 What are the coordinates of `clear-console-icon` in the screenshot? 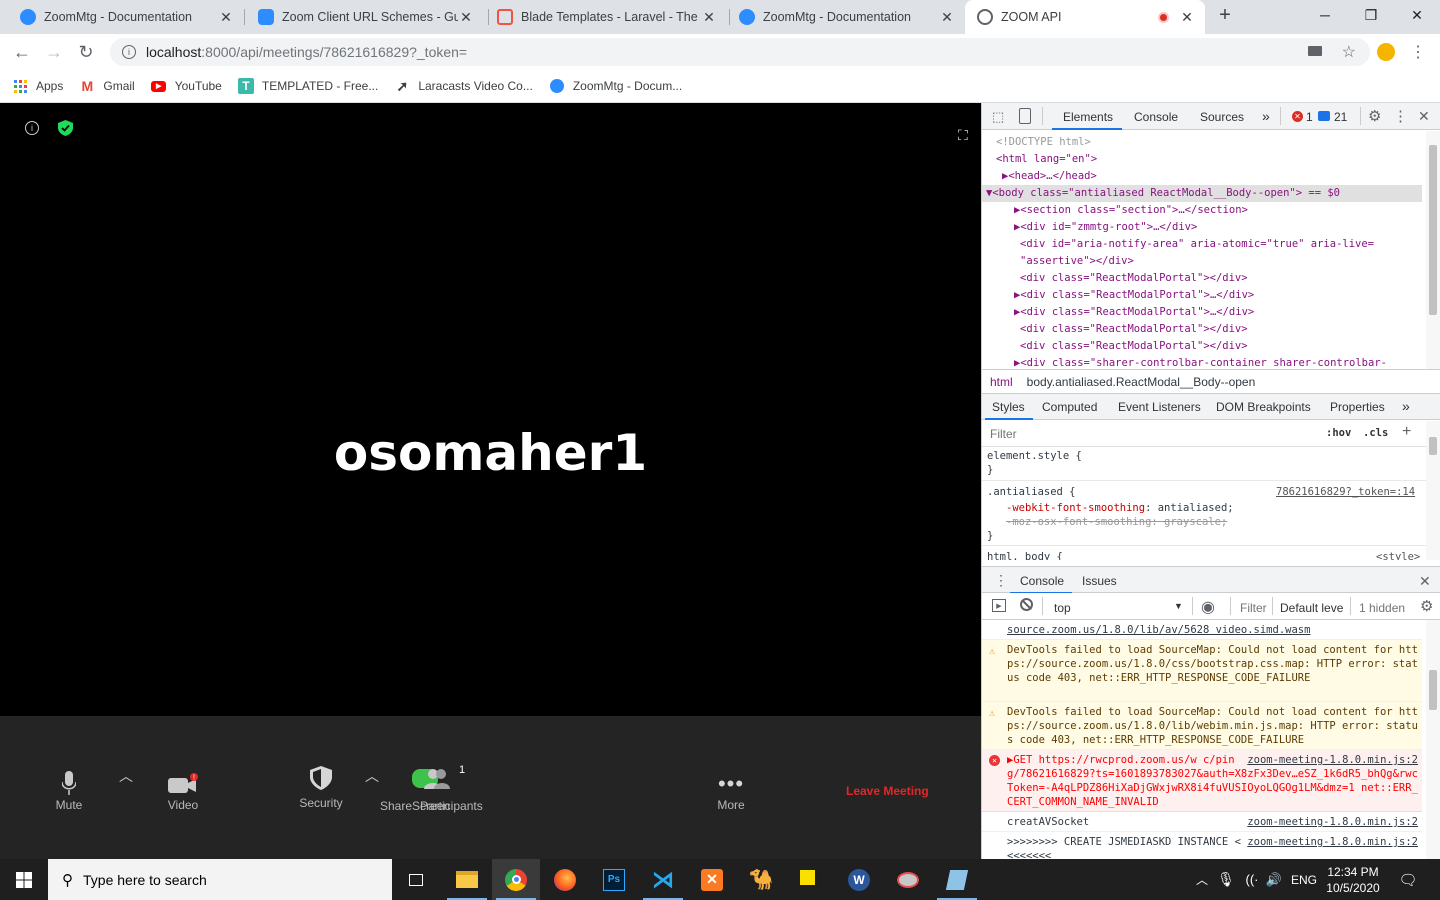 It's located at (1026, 604).